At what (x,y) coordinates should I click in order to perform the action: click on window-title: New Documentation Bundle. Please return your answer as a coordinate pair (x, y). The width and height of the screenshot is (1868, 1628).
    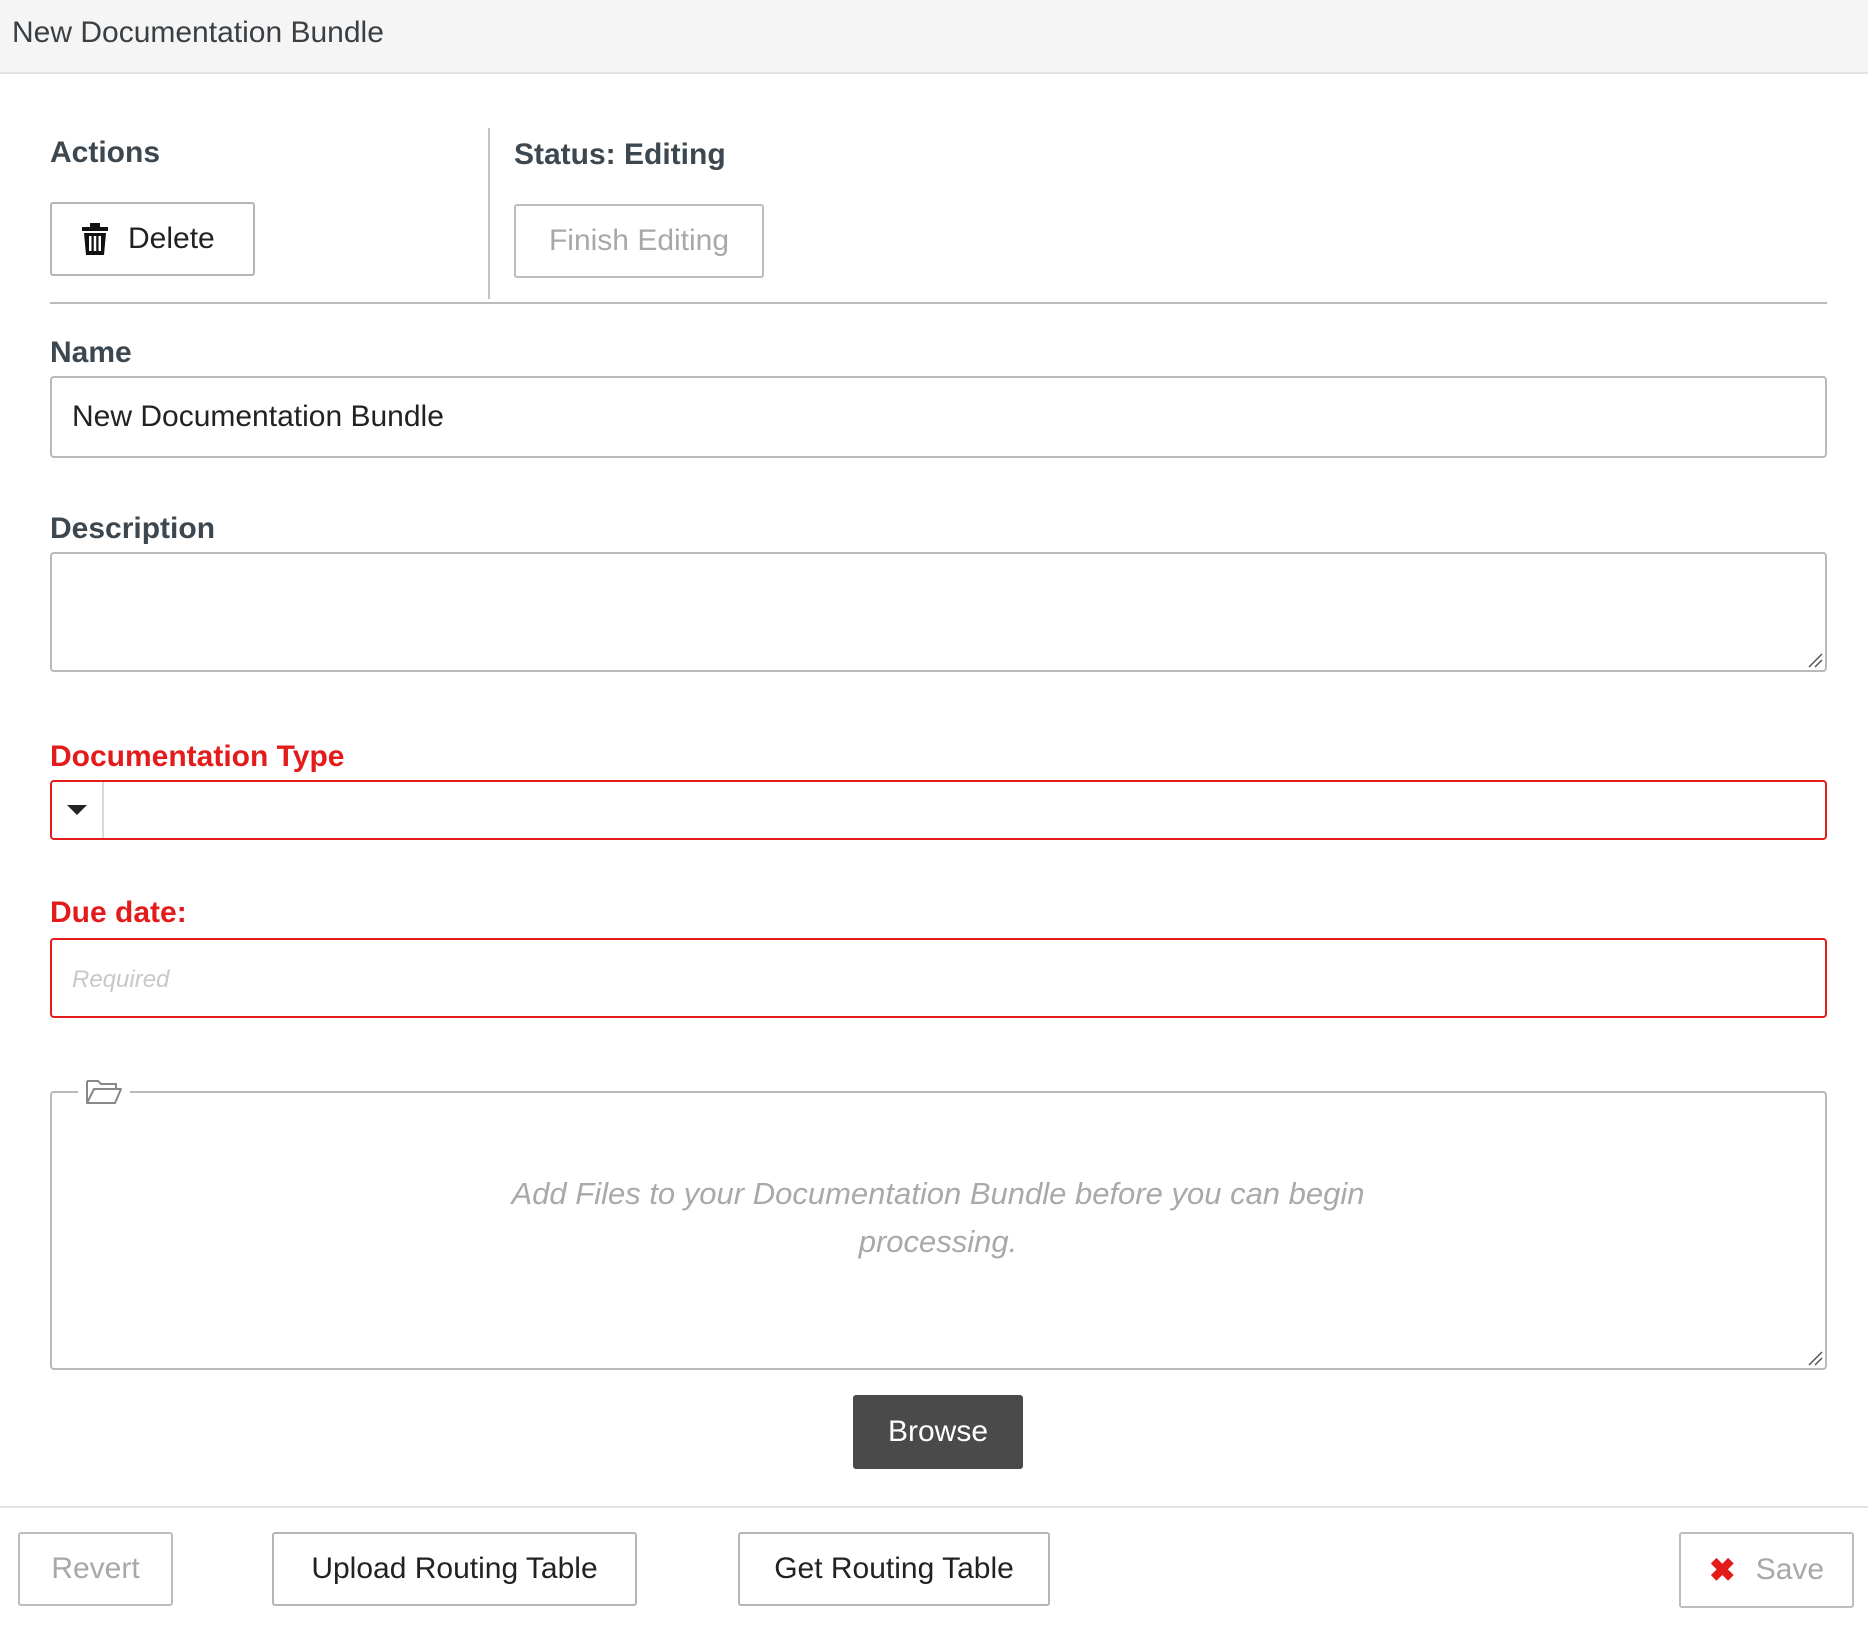
    Looking at the image, I should click on (198, 32).